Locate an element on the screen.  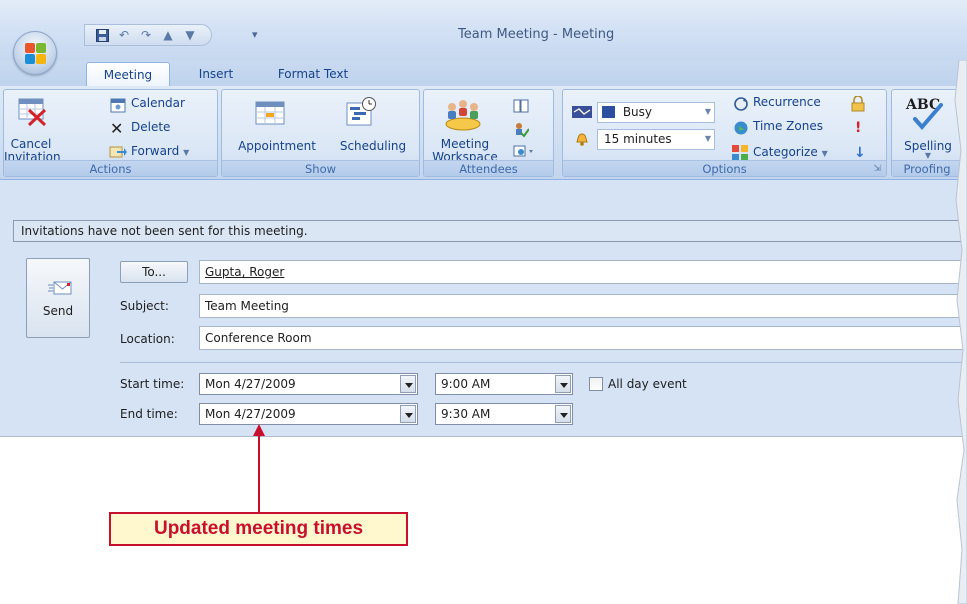
group-label-proofing: Proofing is located at coordinates (927, 168).